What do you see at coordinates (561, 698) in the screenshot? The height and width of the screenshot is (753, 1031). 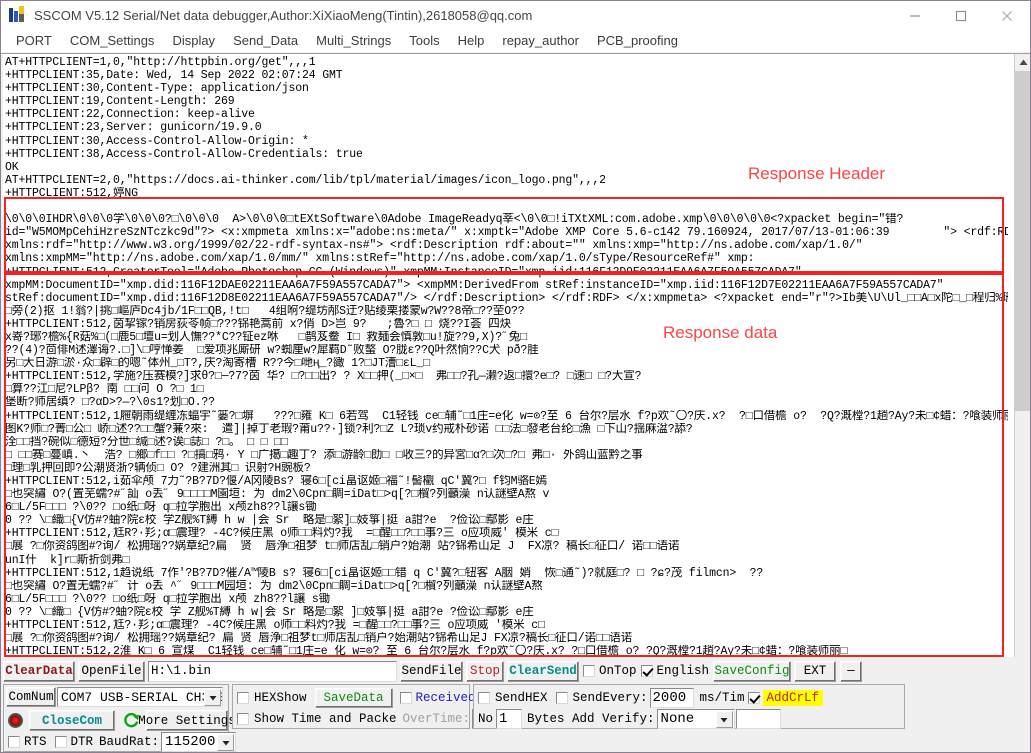 I see `send-every-checkbox` at bounding box center [561, 698].